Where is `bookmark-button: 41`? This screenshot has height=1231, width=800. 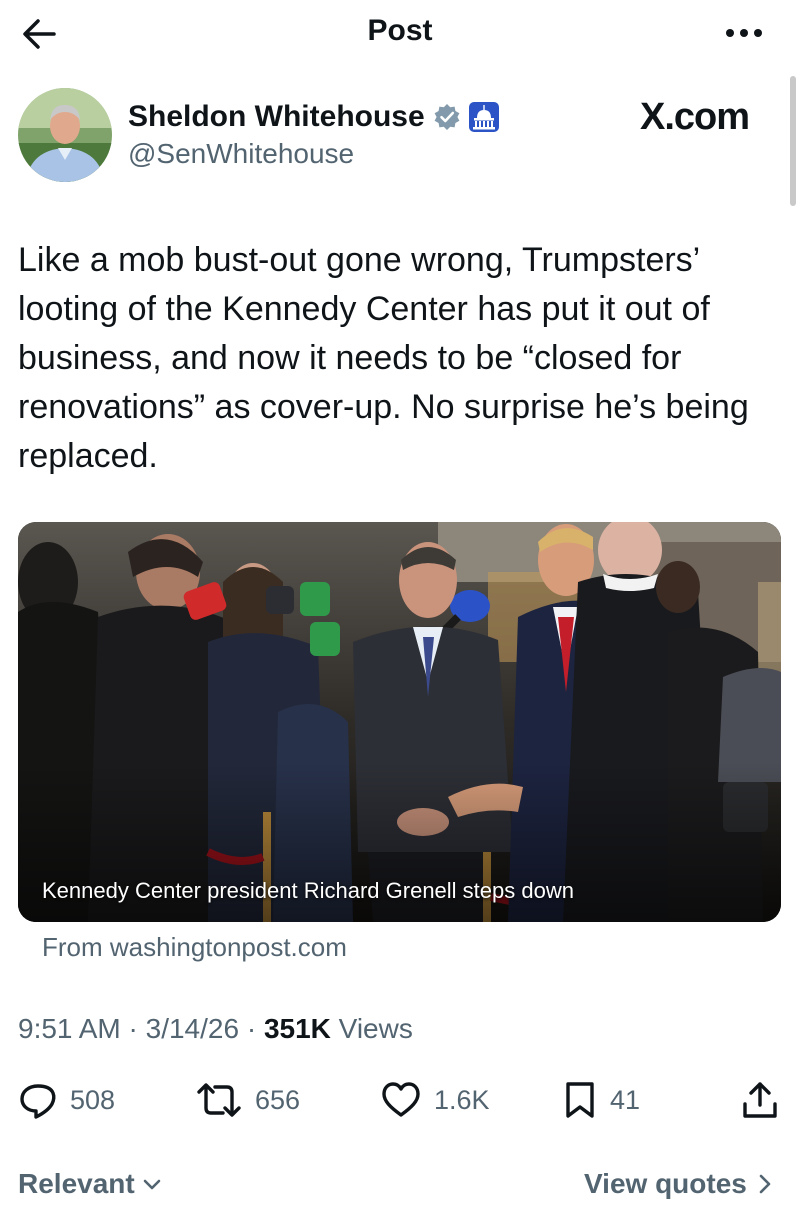
bookmark-button: 41 is located at coordinates (601, 1100).